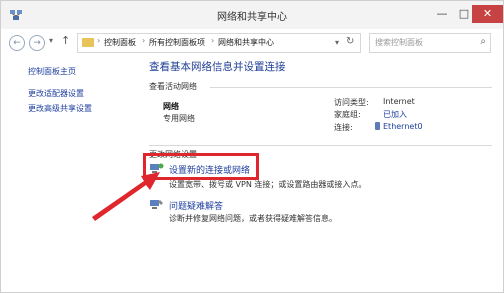 The width and height of the screenshot is (504, 293). What do you see at coordinates (56, 93) in the screenshot?
I see `change-adapter-settings-link: 更改适配器设置` at bounding box center [56, 93].